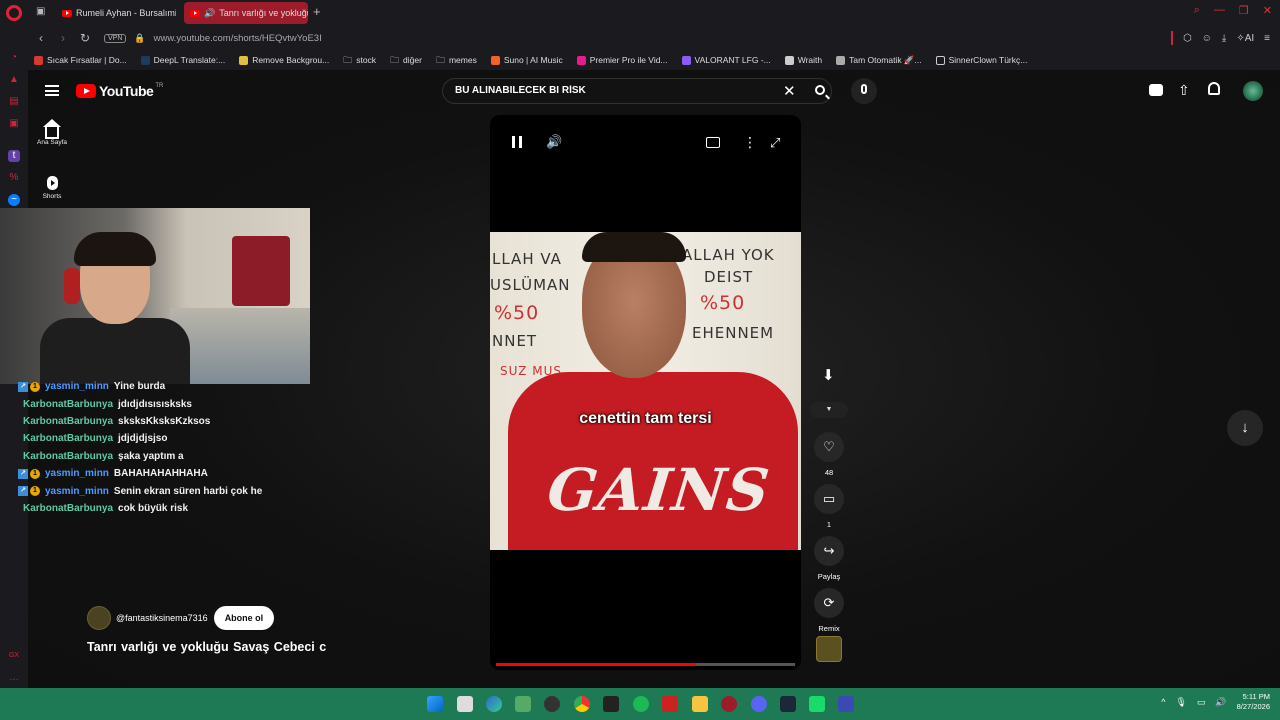  Describe the element at coordinates (1267, 10) in the screenshot. I see `close-button: ✕` at that location.